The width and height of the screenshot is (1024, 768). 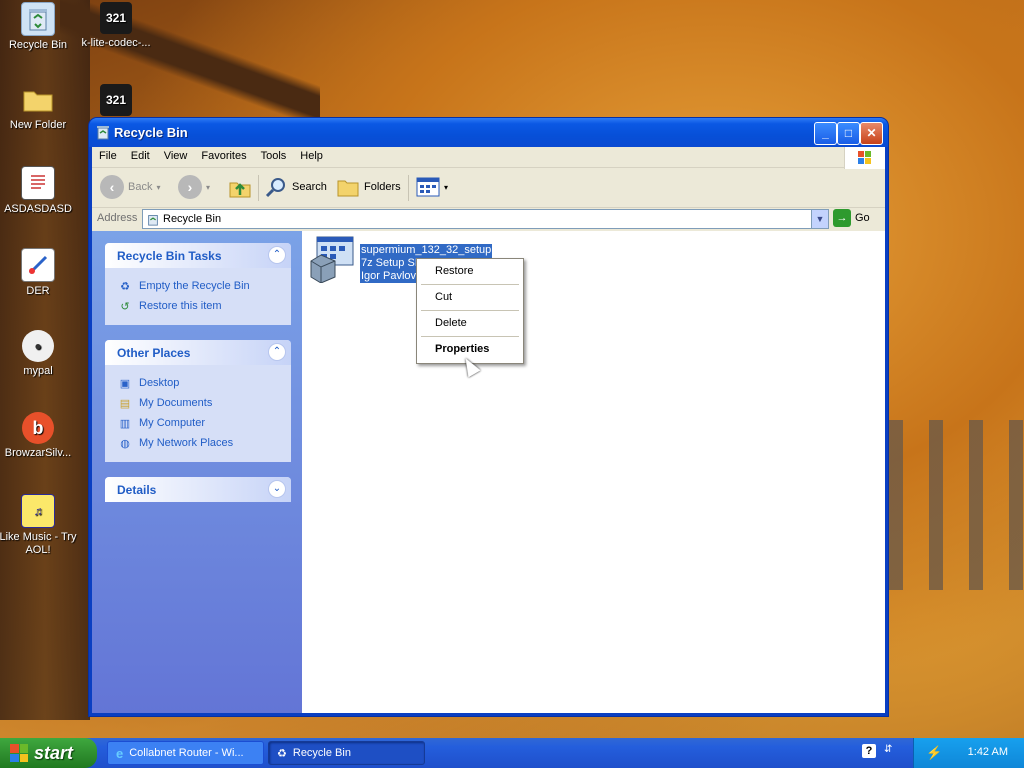 I want to click on menu-favorites: Favorites, so click(x=223, y=156).